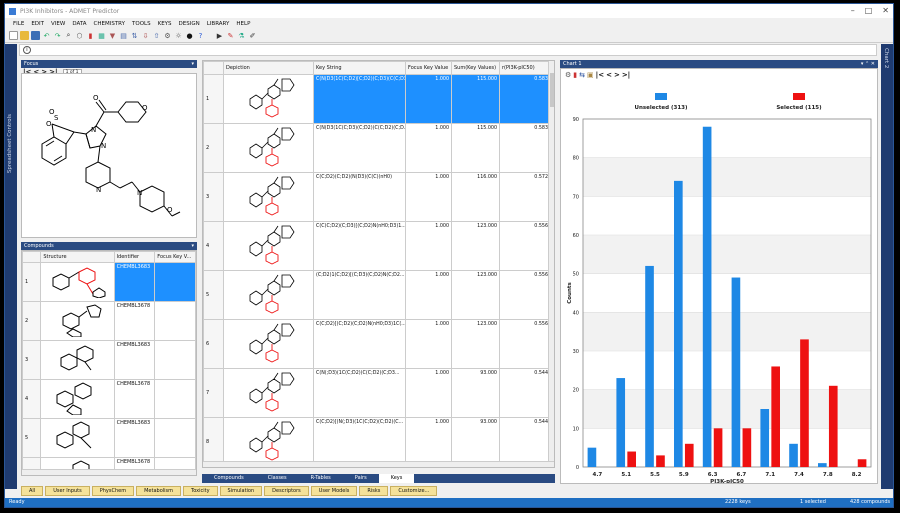 The width and height of the screenshot is (900, 513). I want to click on tab-r-tables: R-Tables, so click(321, 478).